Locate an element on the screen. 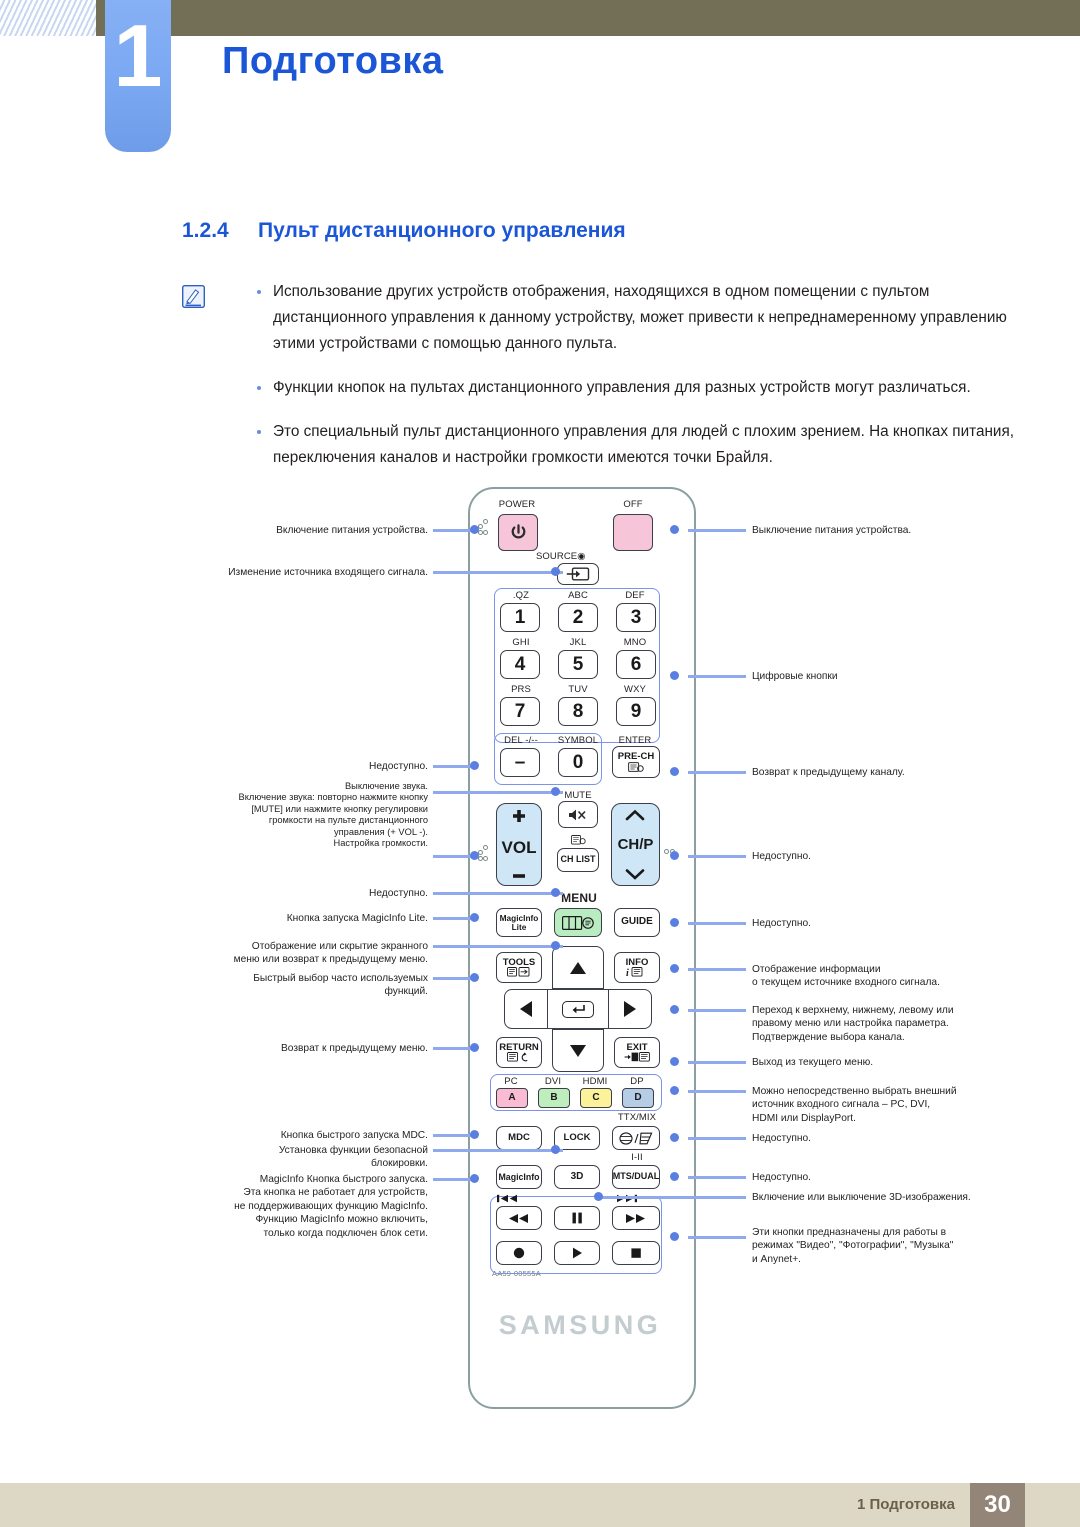 The image size is (1080, 1527). i-ii-caption: I-II is located at coordinates (637, 1157).